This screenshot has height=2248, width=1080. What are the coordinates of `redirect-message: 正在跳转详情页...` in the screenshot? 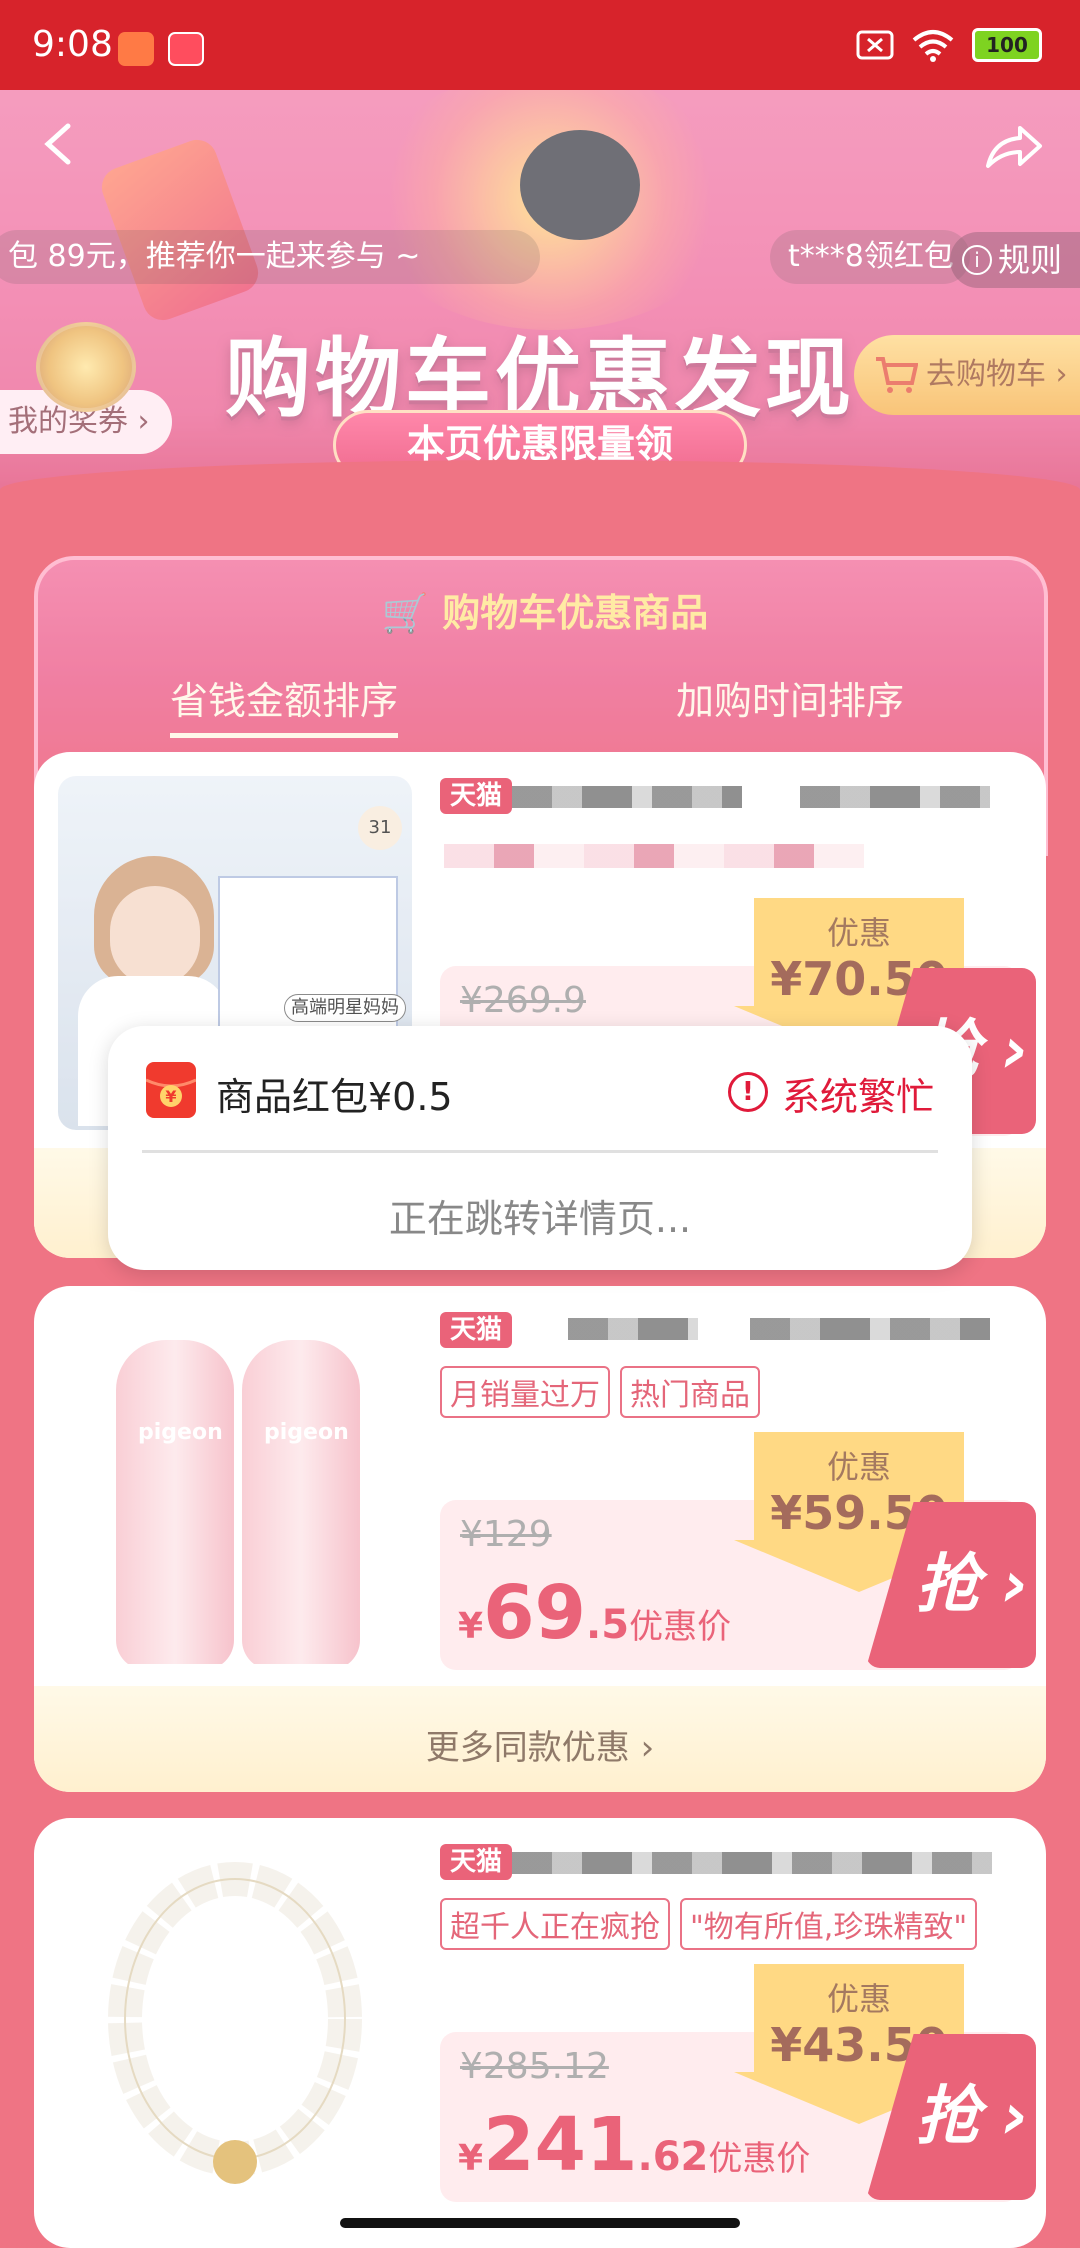 It's located at (540, 1219).